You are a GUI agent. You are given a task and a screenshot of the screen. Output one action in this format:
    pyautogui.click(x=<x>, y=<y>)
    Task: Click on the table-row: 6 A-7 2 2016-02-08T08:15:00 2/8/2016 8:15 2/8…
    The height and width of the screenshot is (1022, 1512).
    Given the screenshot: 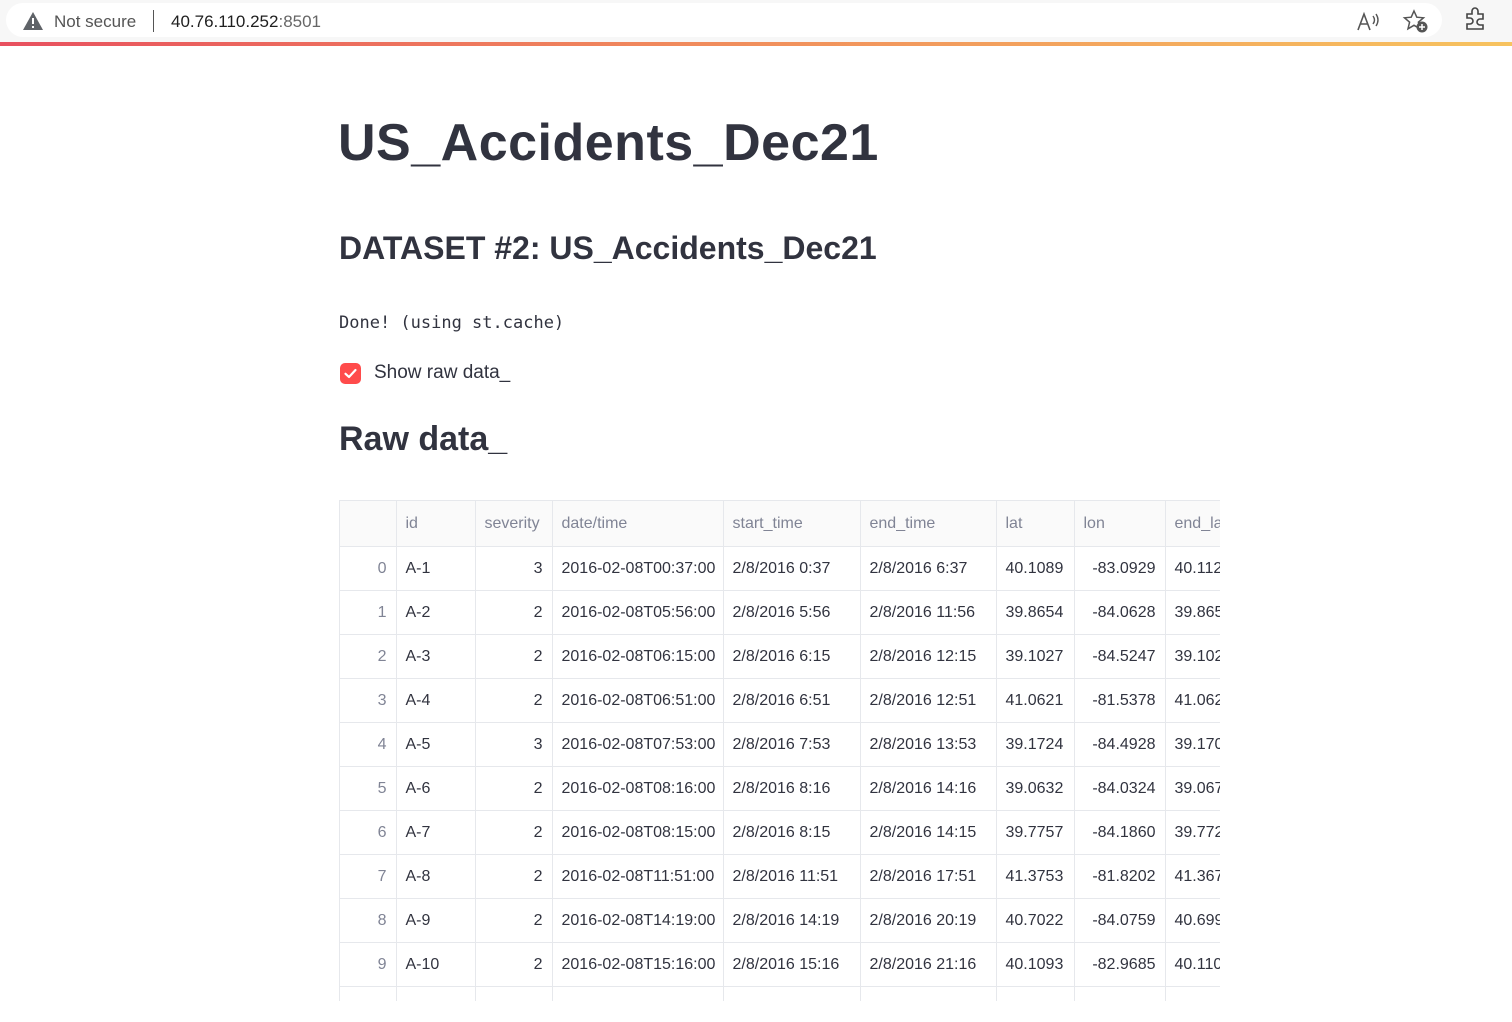 What is the action you would take?
    pyautogui.click(x=780, y=832)
    